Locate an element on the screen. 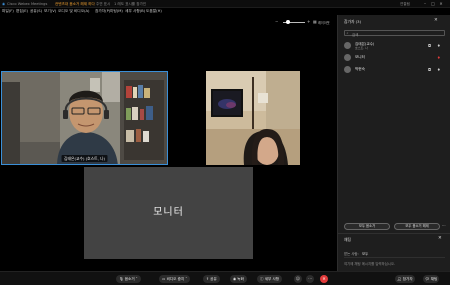 Image resolution: width=450 pixels, height=285 pixels. share-button: ⇪ 공유 is located at coordinates (211, 279).